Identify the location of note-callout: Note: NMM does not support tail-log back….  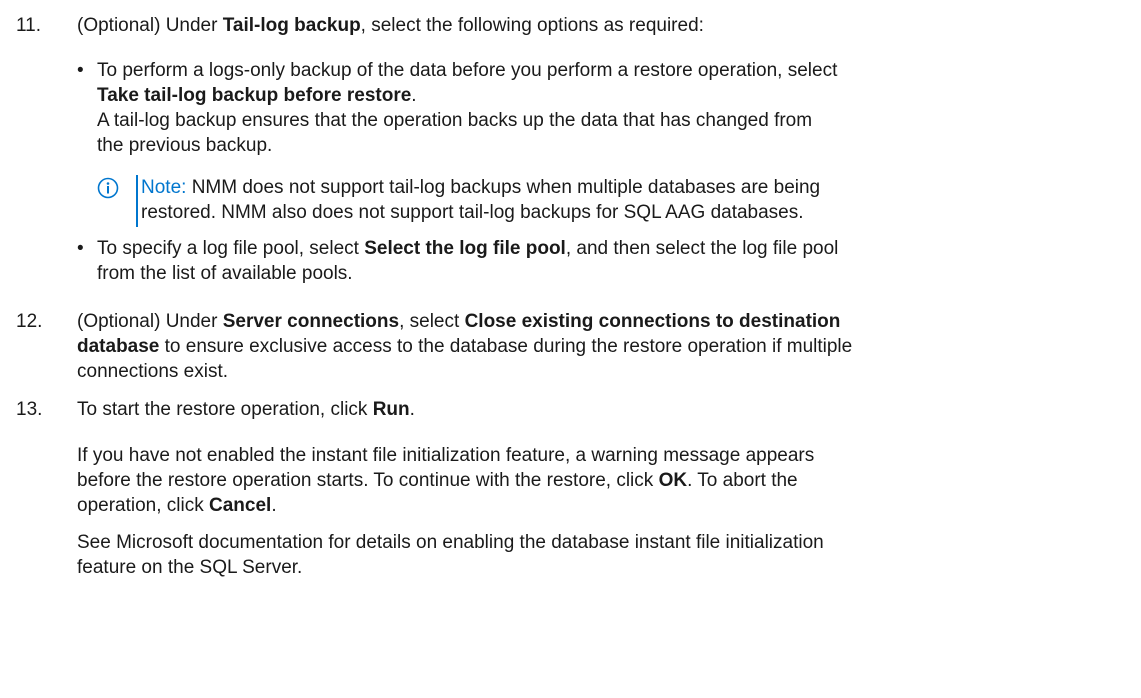
(619, 201).